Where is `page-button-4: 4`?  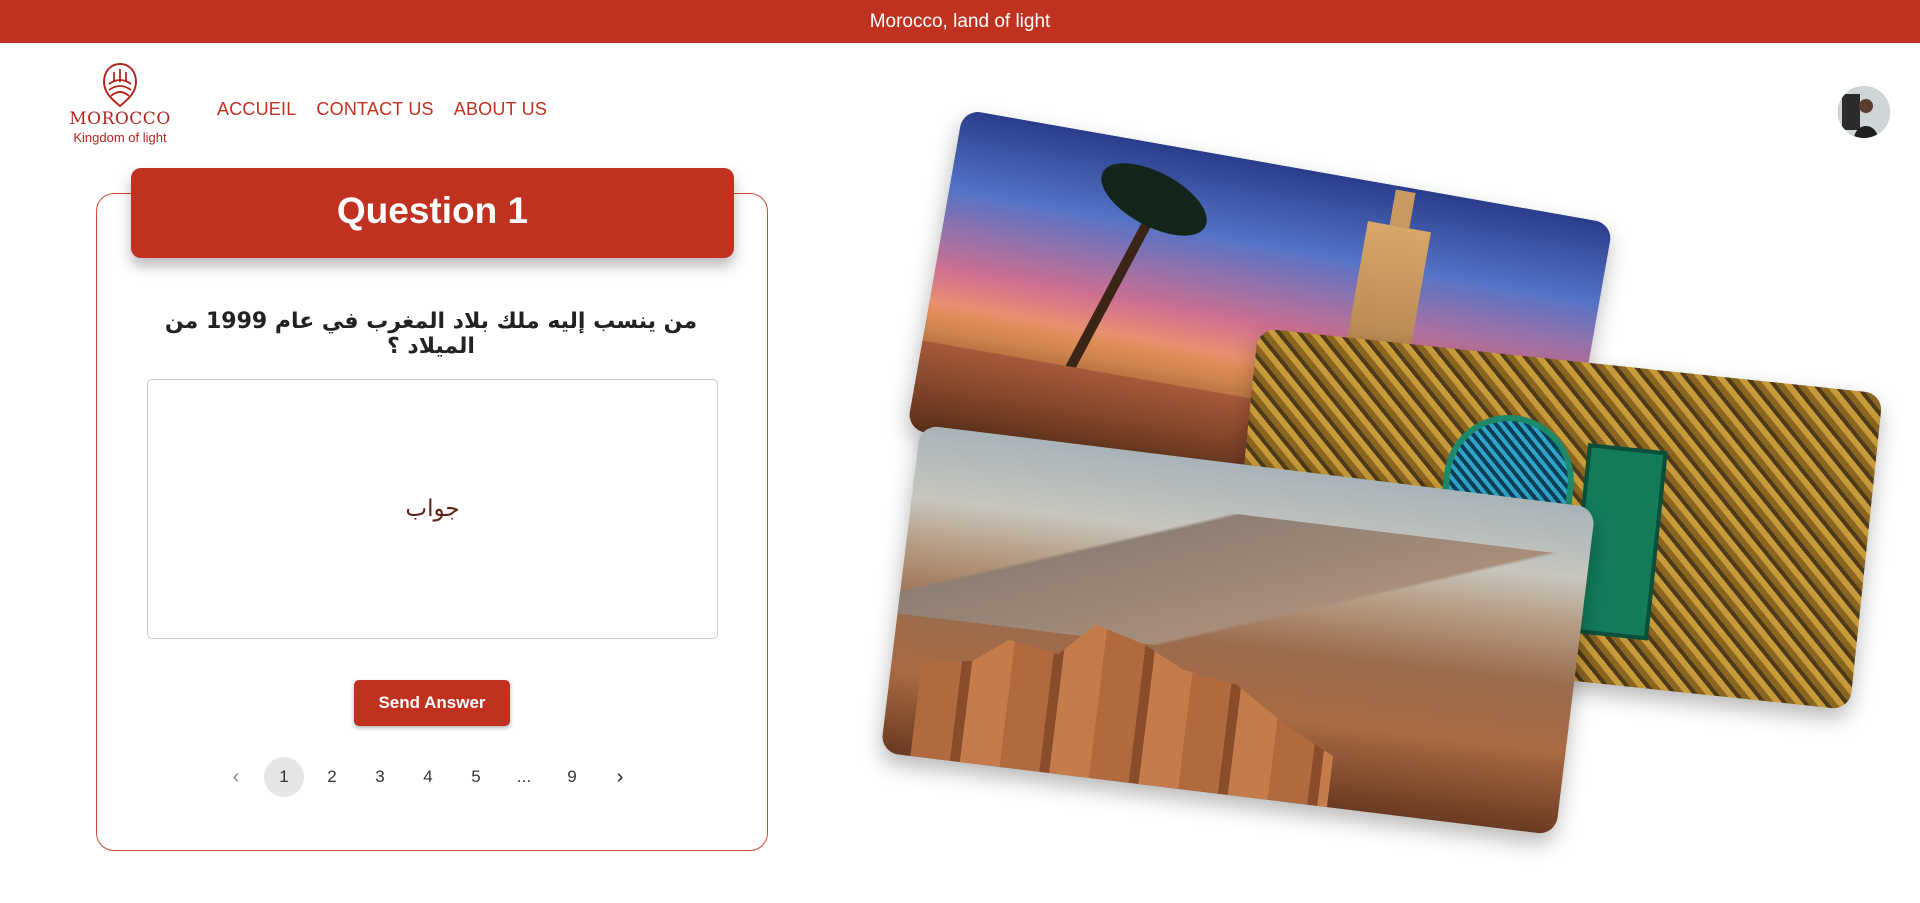 page-button-4: 4 is located at coordinates (428, 777).